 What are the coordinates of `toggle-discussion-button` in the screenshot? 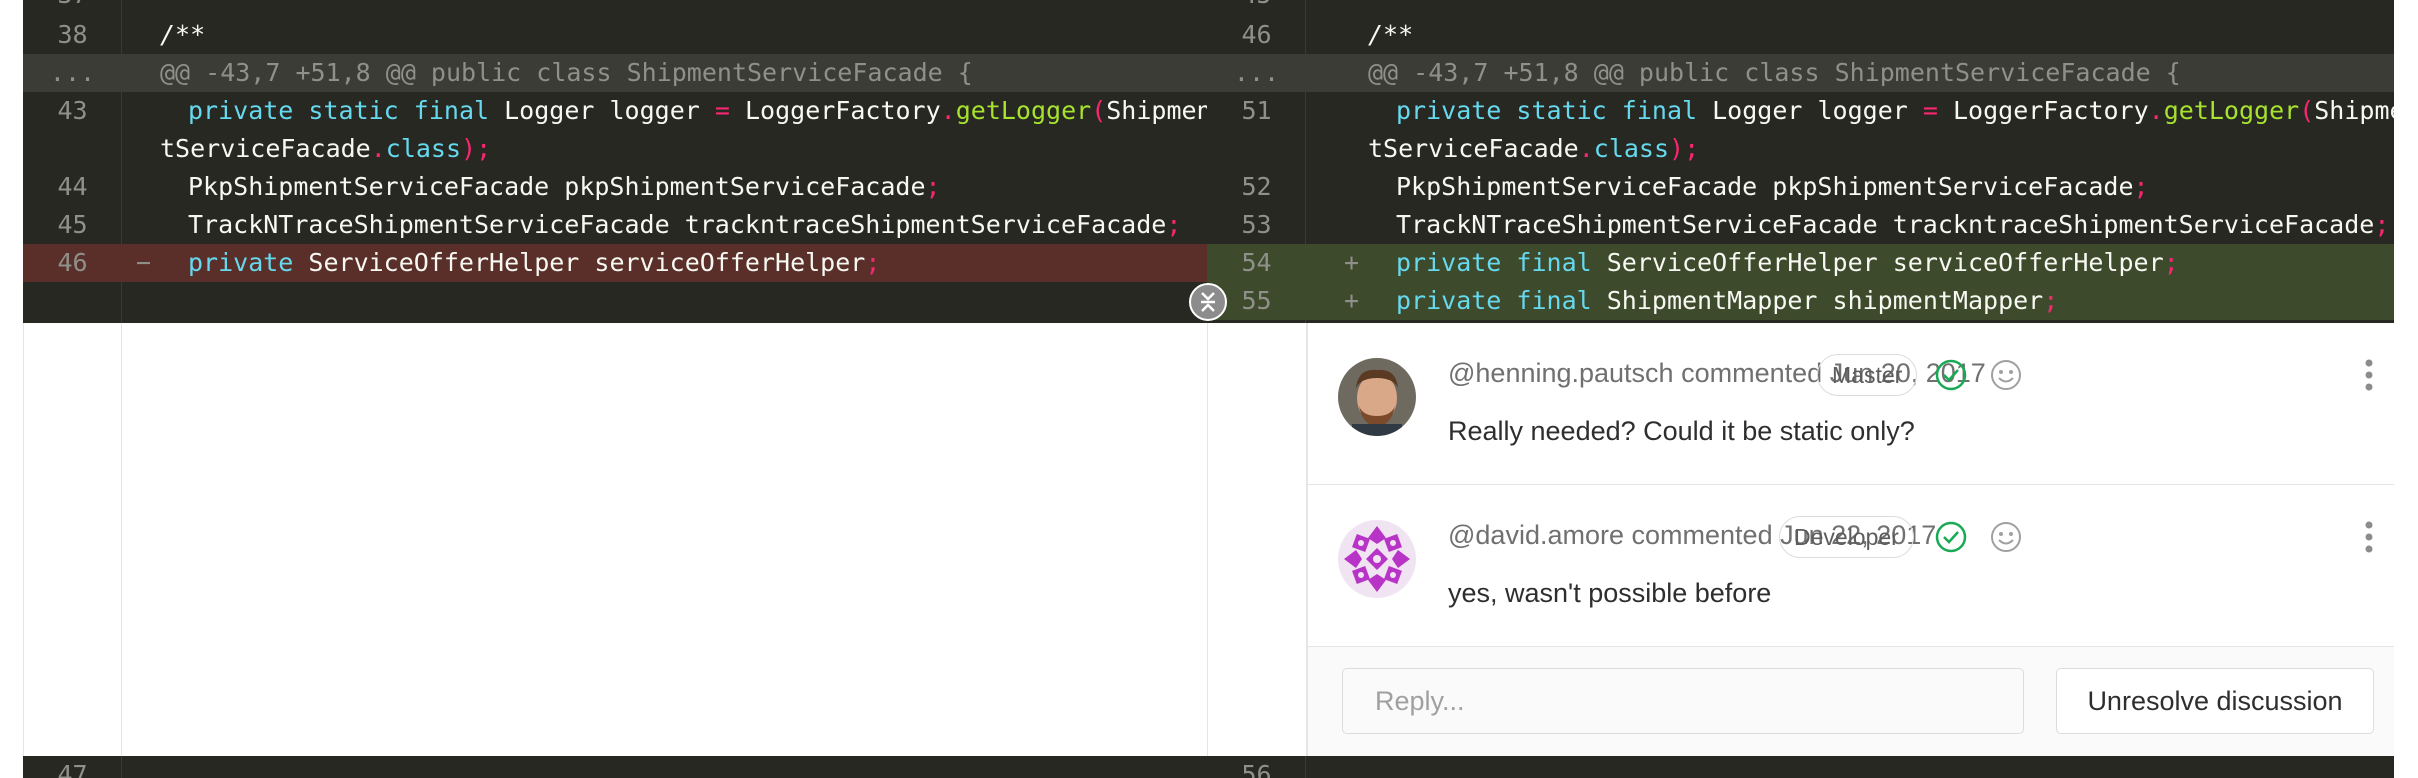 It's located at (1208, 302).